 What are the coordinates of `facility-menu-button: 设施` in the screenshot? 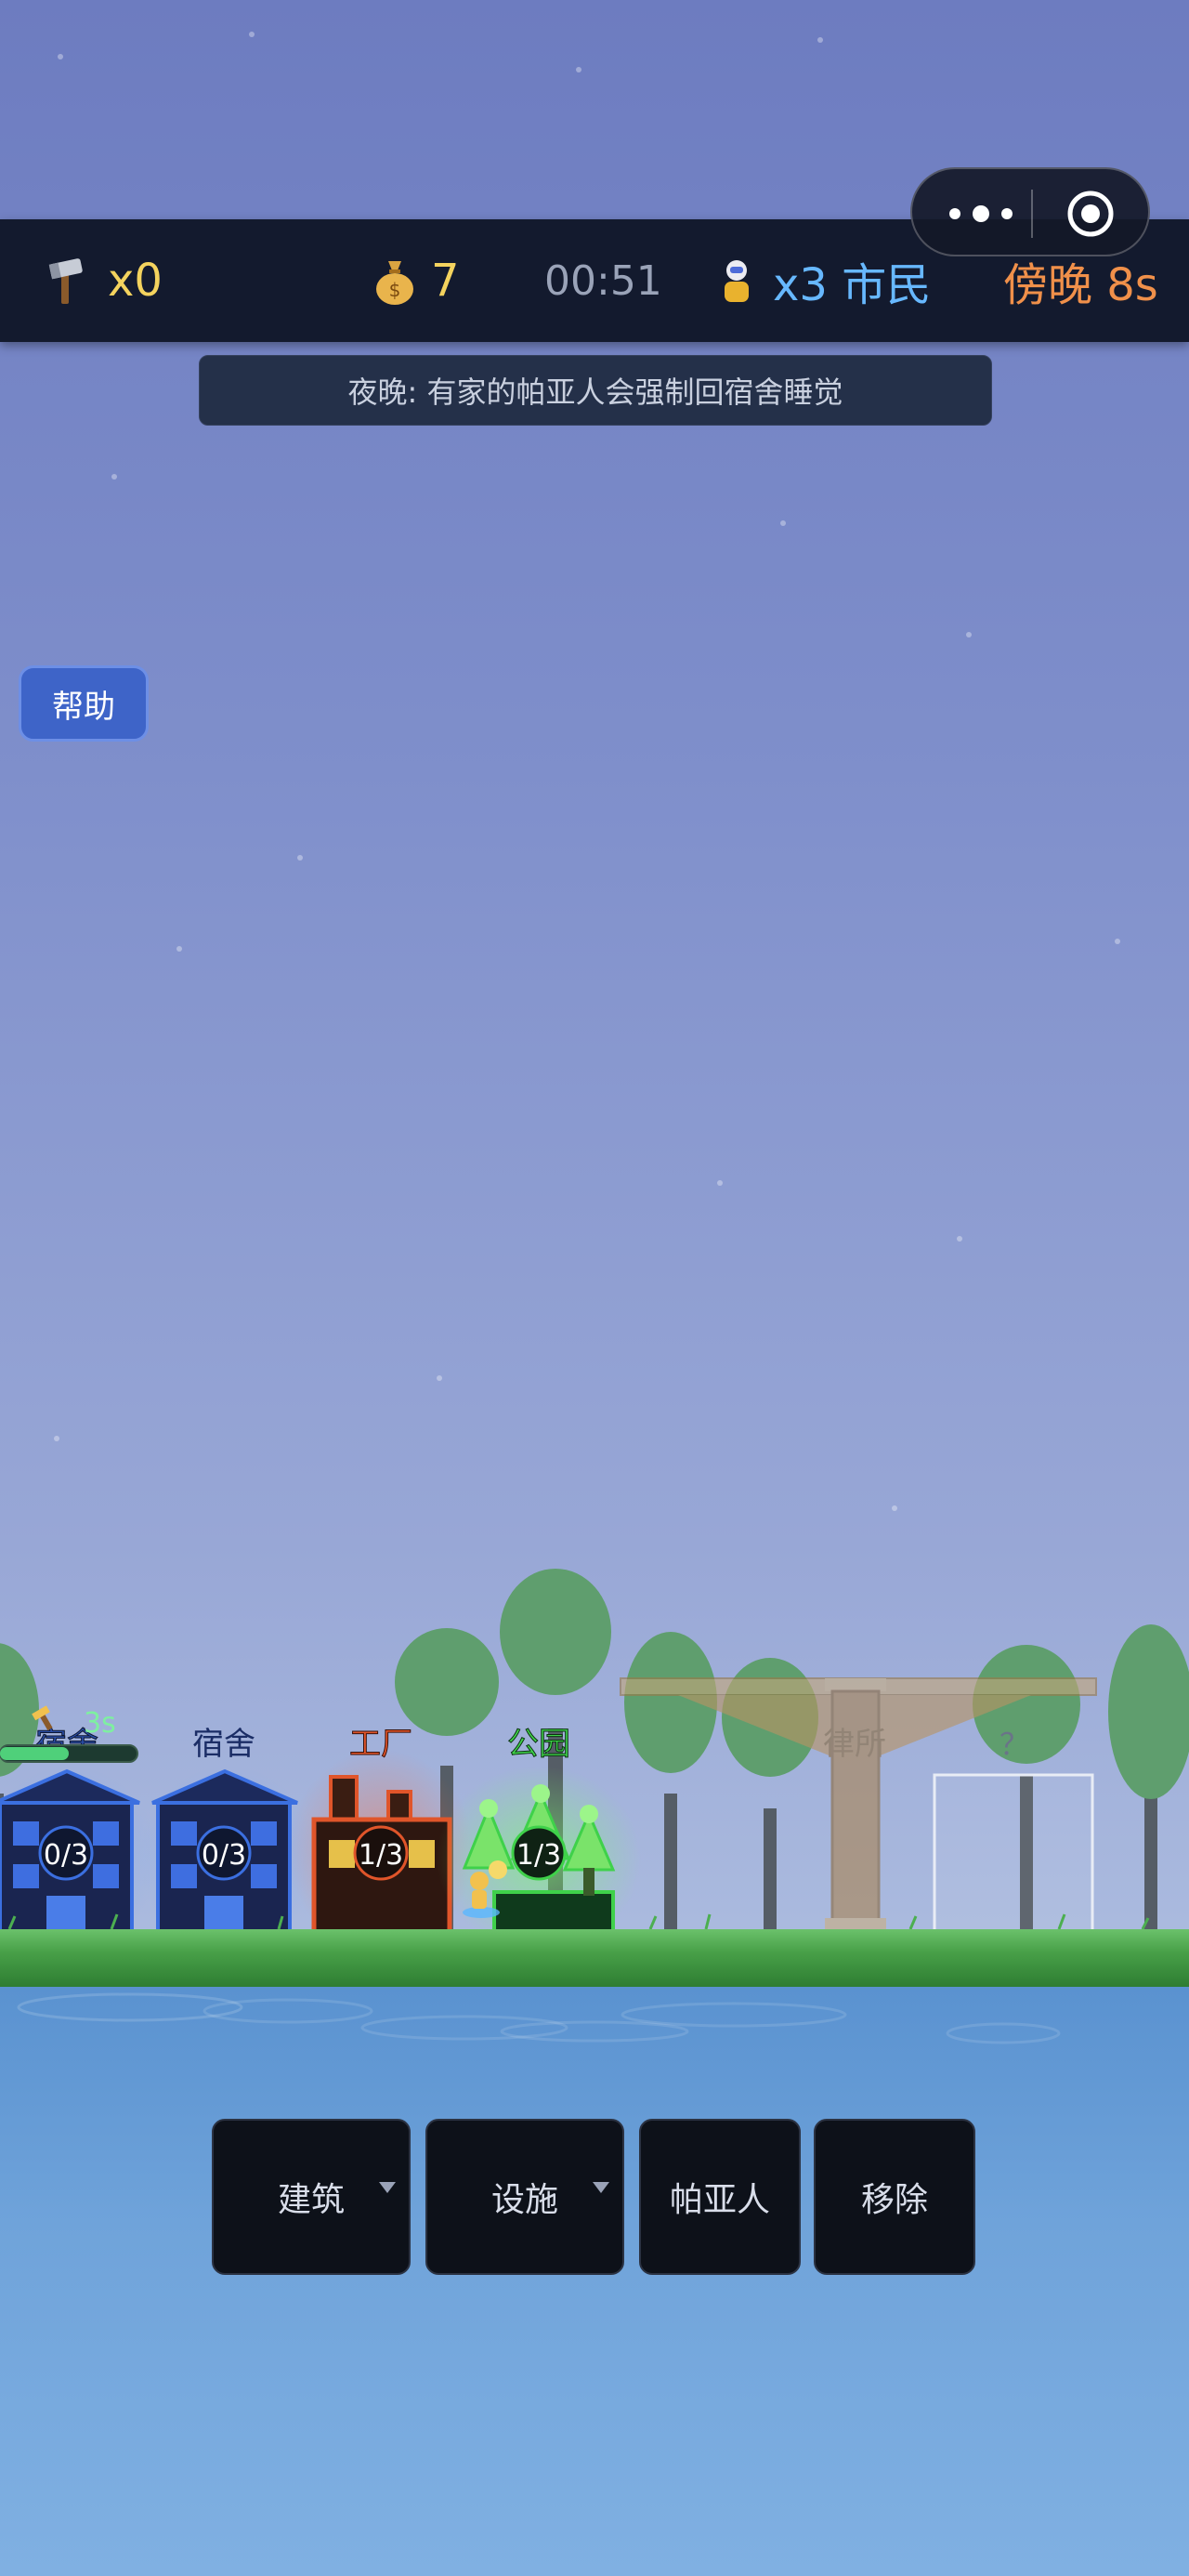 It's located at (525, 2197).